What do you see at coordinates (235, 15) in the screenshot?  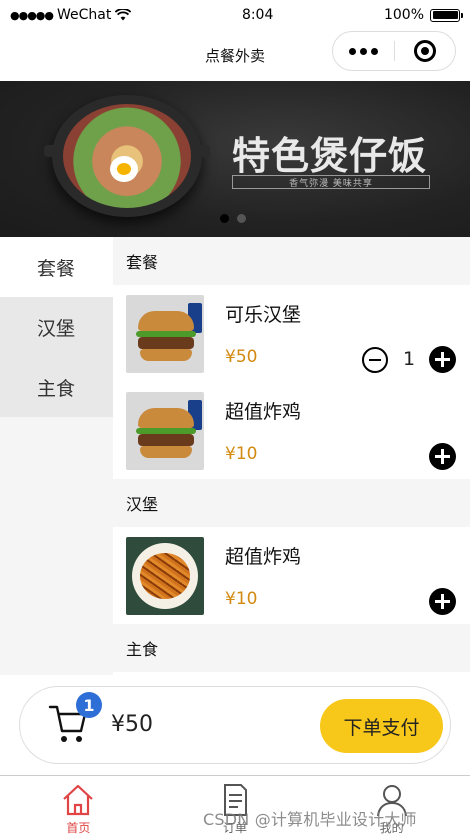 I see `status-bar: ●●●●● WeChat 8:04 100%` at bounding box center [235, 15].